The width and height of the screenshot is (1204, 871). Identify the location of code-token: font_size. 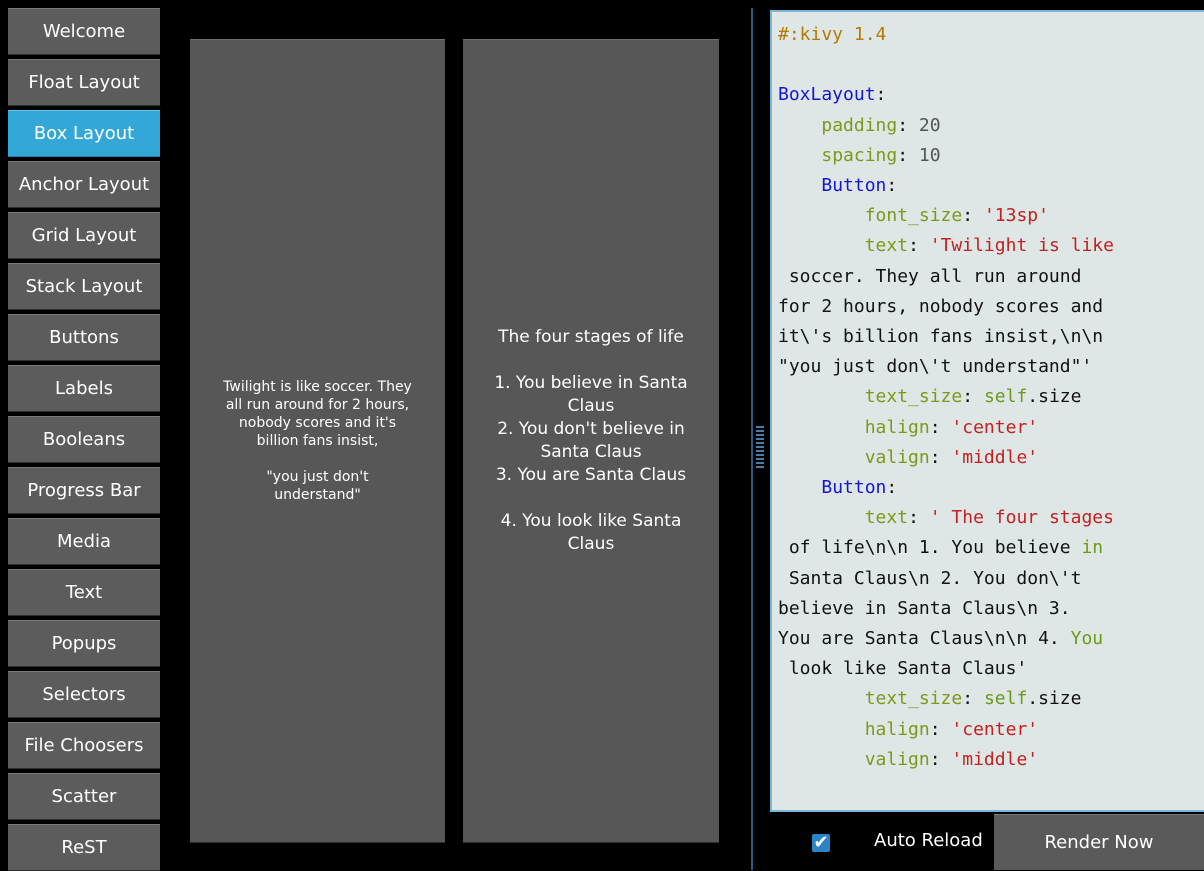
(913, 216).